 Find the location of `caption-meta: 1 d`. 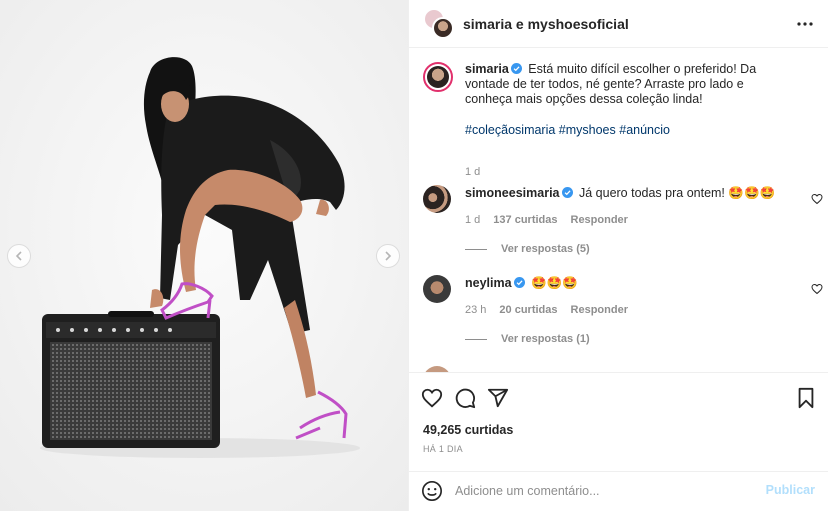

caption-meta: 1 d is located at coordinates (479, 172).